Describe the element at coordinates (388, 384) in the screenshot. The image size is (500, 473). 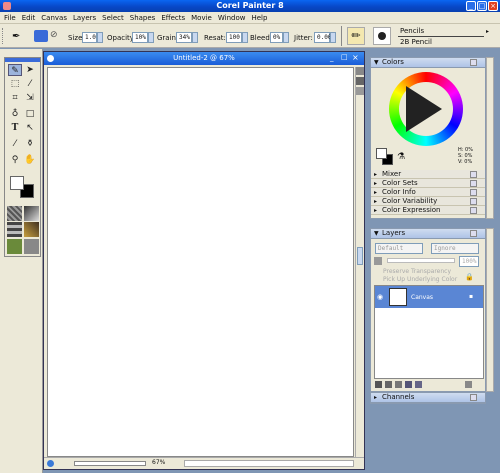
I see `dynamic-plugin-icon` at that location.